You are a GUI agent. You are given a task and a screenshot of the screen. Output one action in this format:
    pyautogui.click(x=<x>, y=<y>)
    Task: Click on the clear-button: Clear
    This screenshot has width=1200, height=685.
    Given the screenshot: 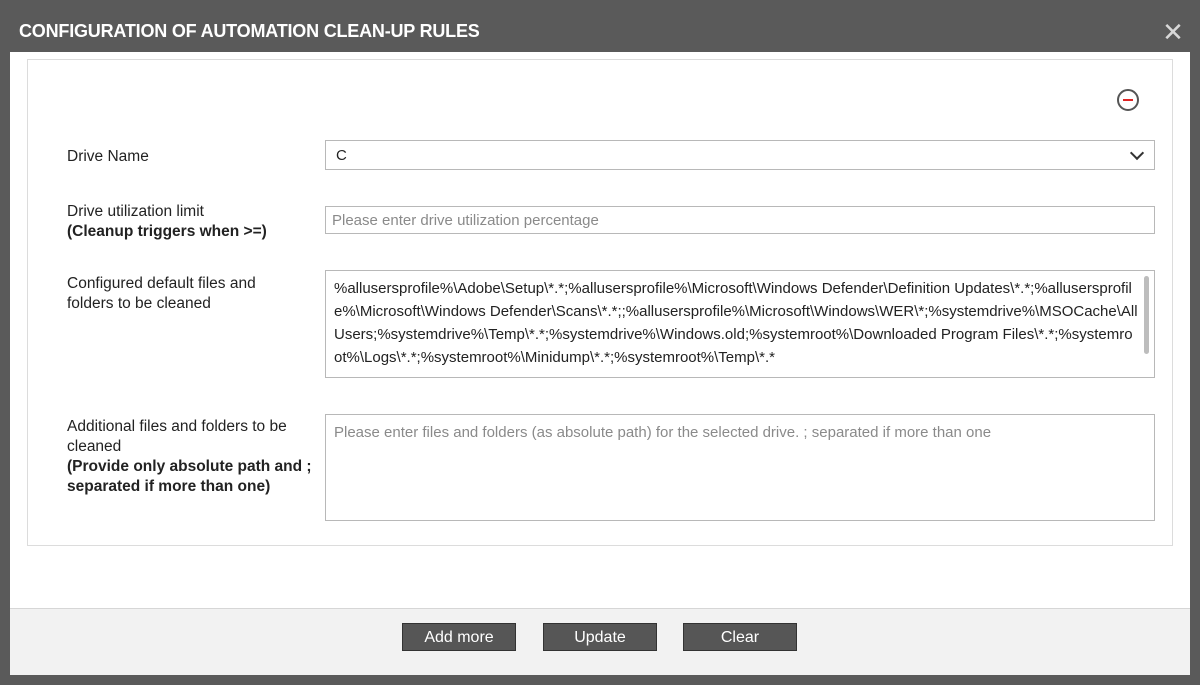 What is the action you would take?
    pyautogui.click(x=740, y=637)
    